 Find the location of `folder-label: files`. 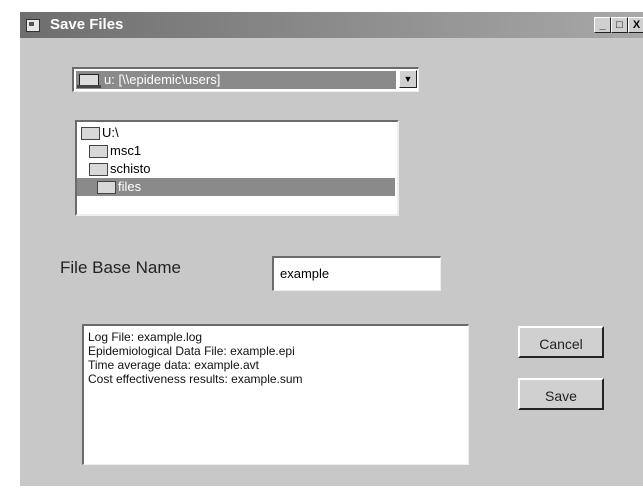

folder-label: files is located at coordinates (130, 186).